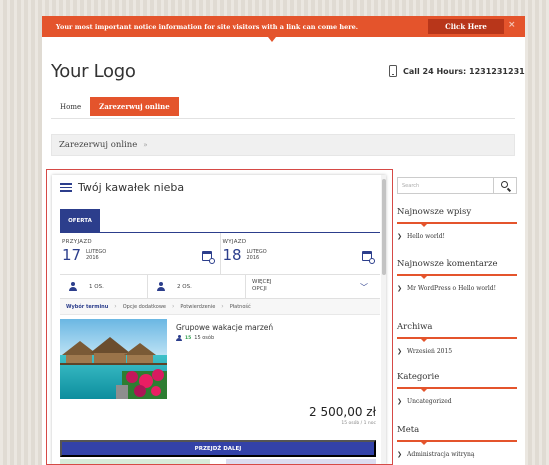 The height and width of the screenshot is (465, 549). What do you see at coordinates (457, 352) in the screenshot?
I see `sidebar-item-archive: ❯ Wrzesień 2015` at bounding box center [457, 352].